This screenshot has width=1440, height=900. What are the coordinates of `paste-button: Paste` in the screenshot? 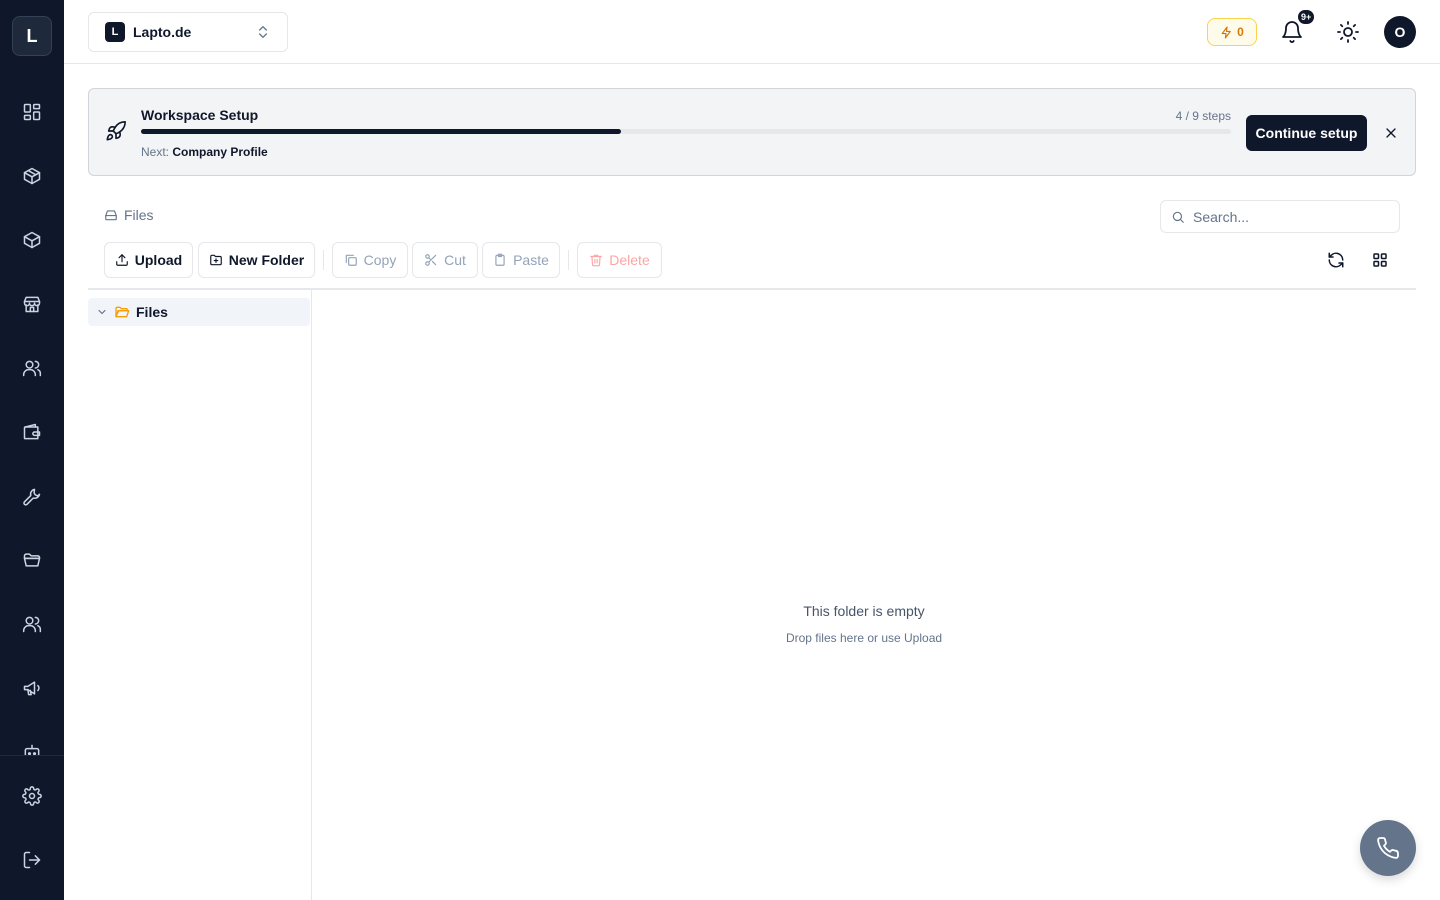 It's located at (521, 260).